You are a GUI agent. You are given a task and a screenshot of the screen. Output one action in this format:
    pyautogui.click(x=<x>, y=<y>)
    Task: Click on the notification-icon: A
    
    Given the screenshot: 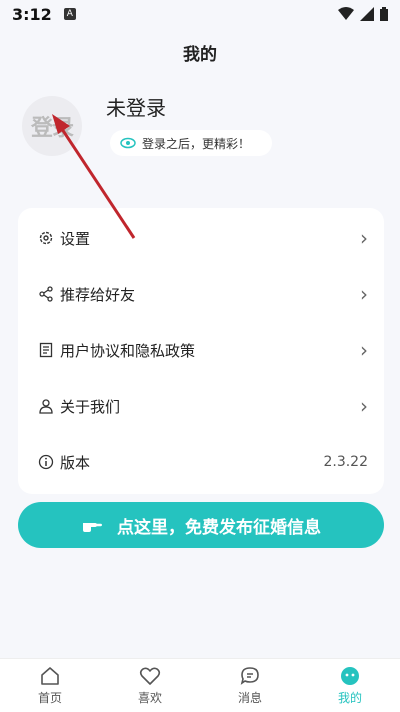 What is the action you would take?
    pyautogui.click(x=69, y=14)
    